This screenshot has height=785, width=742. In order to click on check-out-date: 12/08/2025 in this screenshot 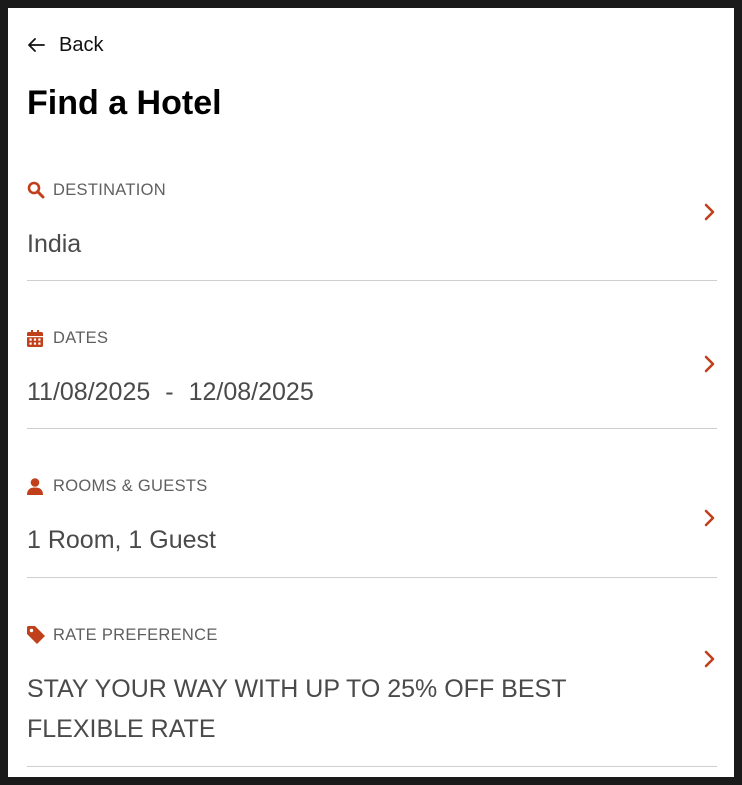, I will do `click(251, 392)`.